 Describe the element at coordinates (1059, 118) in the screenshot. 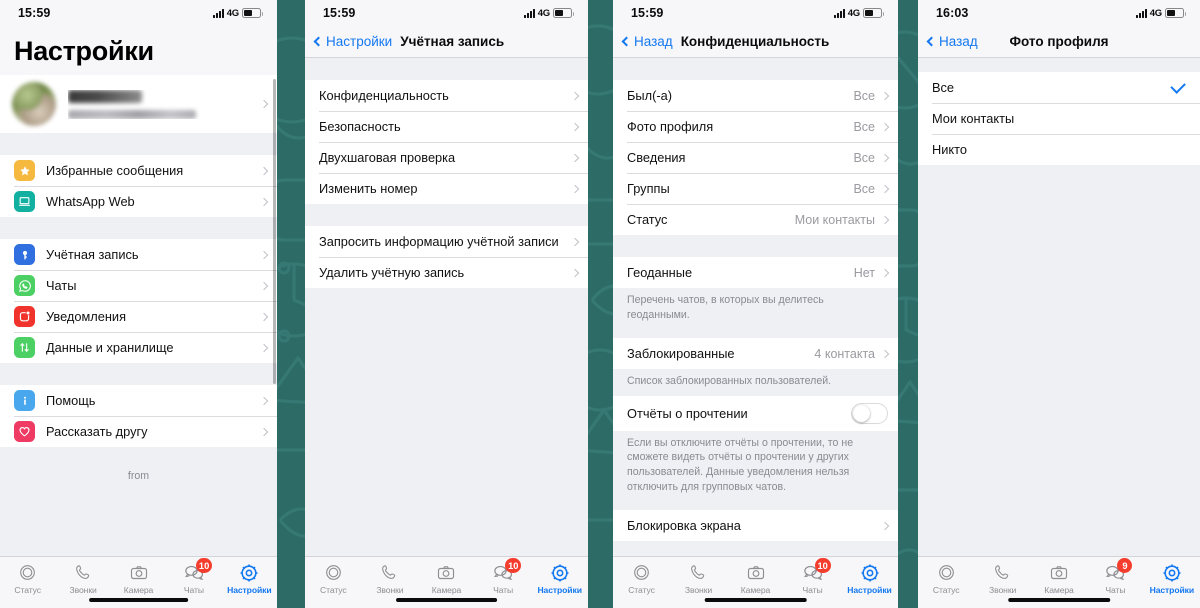

I see `option-my-contacts: Мои контакты` at that location.